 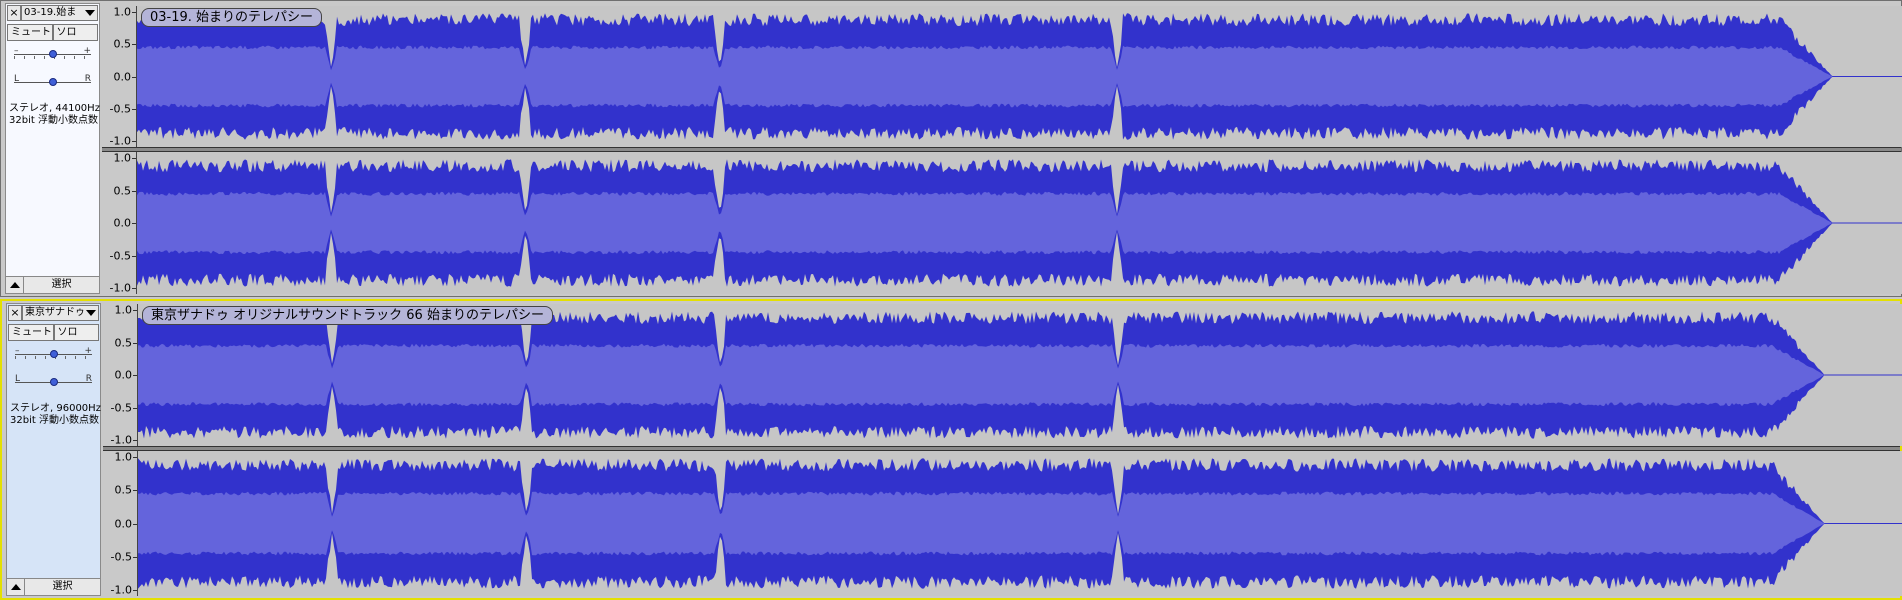 I want to click on clip-name-label: 東京ザナドゥ オリジナルサウンドトラック 66 始まりのテレパシー, so click(x=347, y=315).